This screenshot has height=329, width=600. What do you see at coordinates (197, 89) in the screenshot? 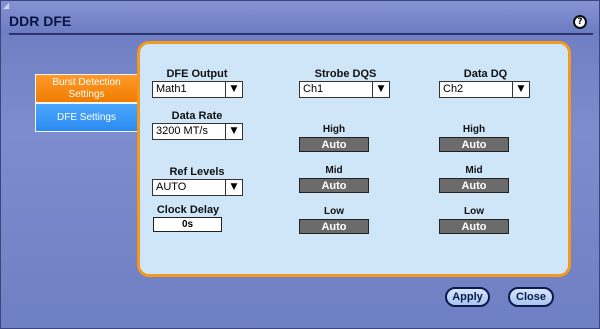
I see `dfe-output-select: Math1 ▼` at bounding box center [197, 89].